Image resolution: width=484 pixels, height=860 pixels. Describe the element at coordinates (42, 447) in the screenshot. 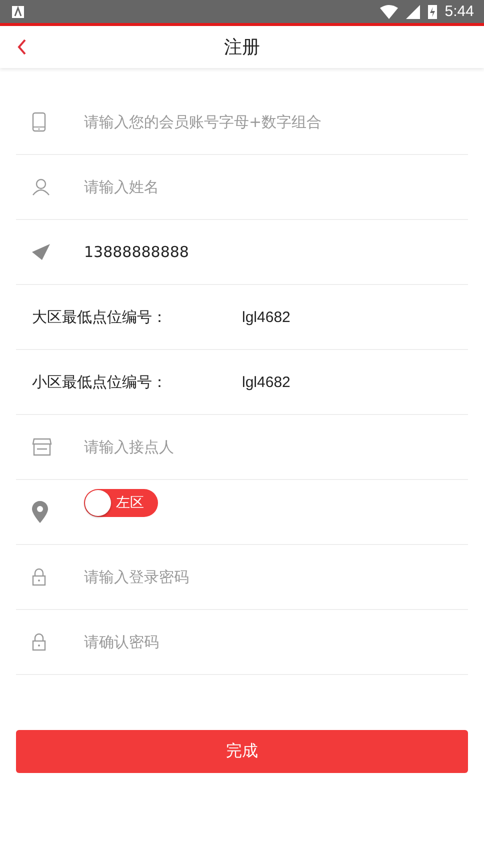

I see `store-icon` at that location.